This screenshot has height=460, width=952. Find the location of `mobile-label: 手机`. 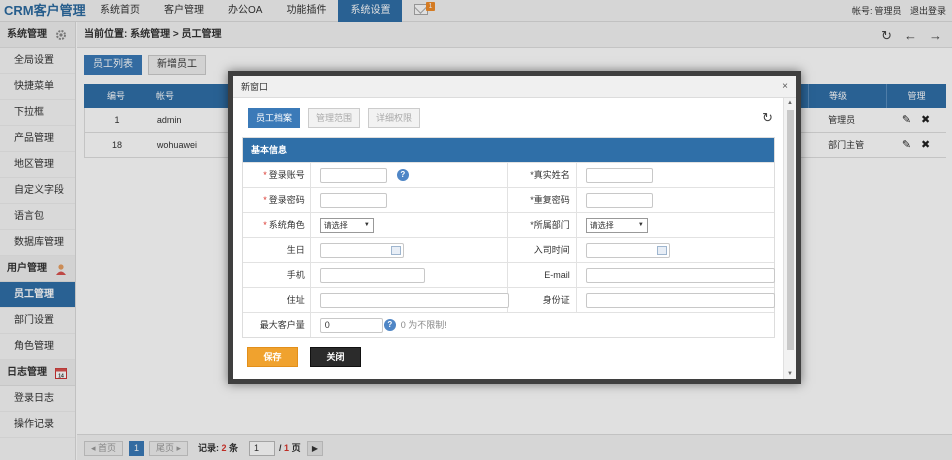

mobile-label: 手机 is located at coordinates (295, 275).